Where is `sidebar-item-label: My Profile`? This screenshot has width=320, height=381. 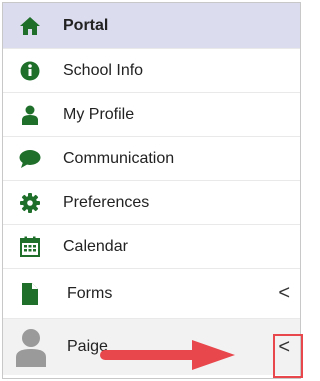 sidebar-item-label: My Profile is located at coordinates (99, 114).